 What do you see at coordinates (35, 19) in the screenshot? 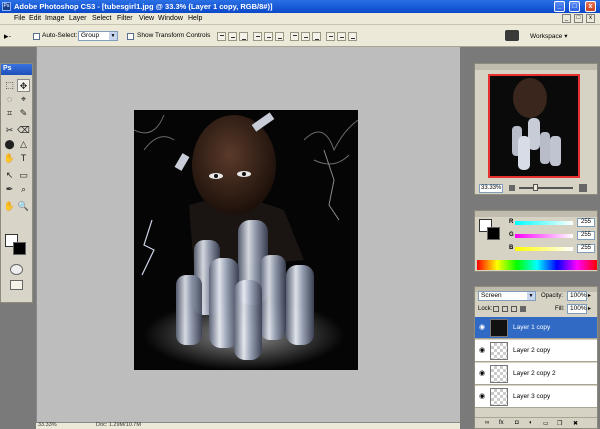
I see `menu-edit: Edit` at bounding box center [35, 19].